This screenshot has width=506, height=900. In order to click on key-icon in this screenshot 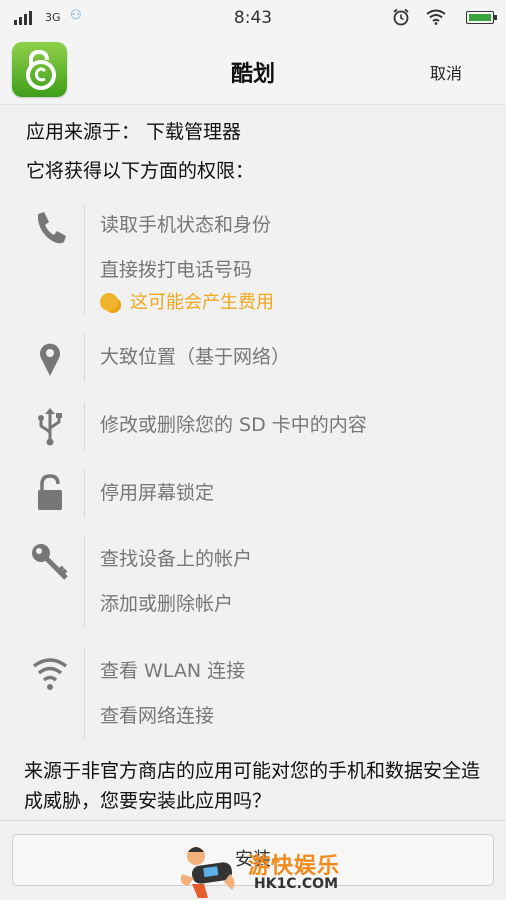, I will do `click(50, 562)`.